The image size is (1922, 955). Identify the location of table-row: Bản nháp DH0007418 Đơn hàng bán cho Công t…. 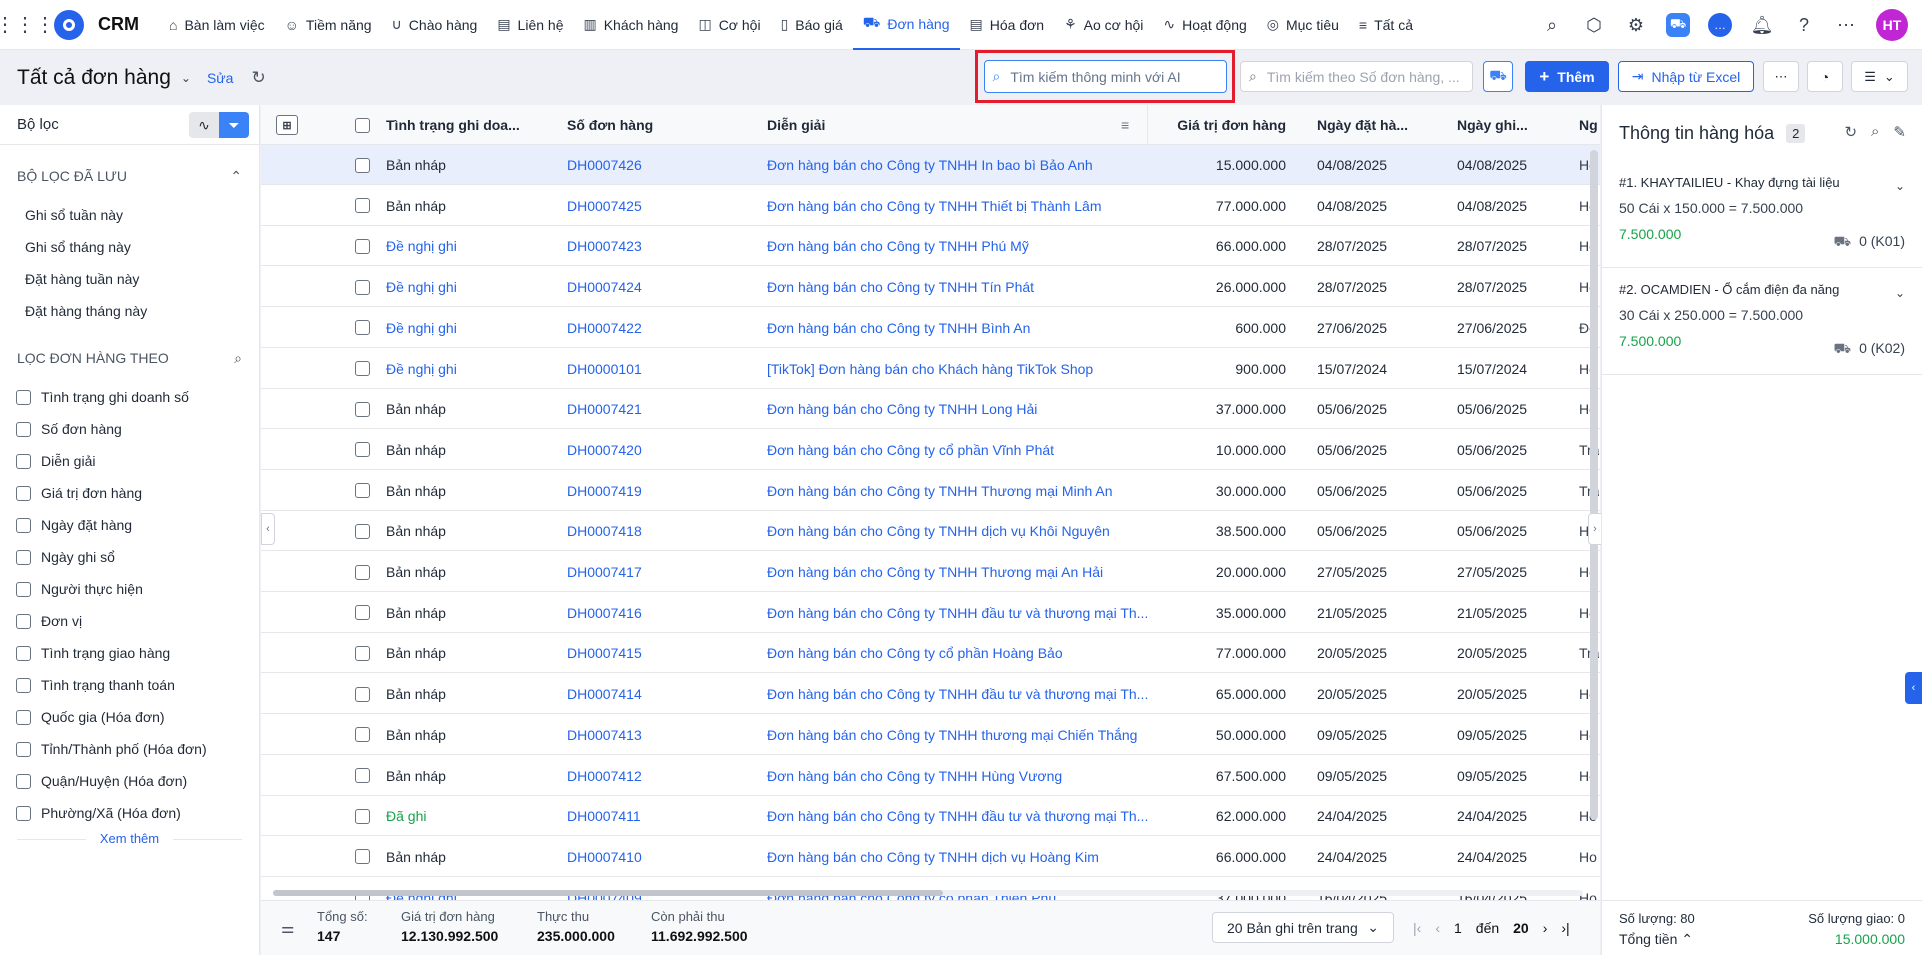
(930, 531).